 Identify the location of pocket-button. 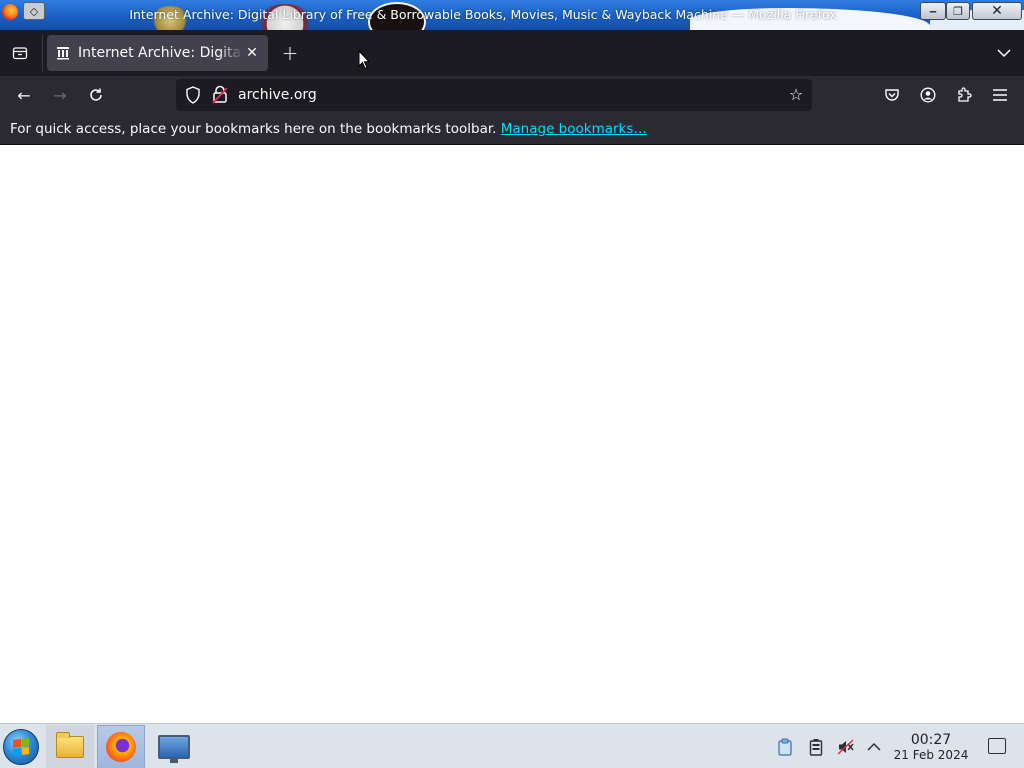
(892, 95).